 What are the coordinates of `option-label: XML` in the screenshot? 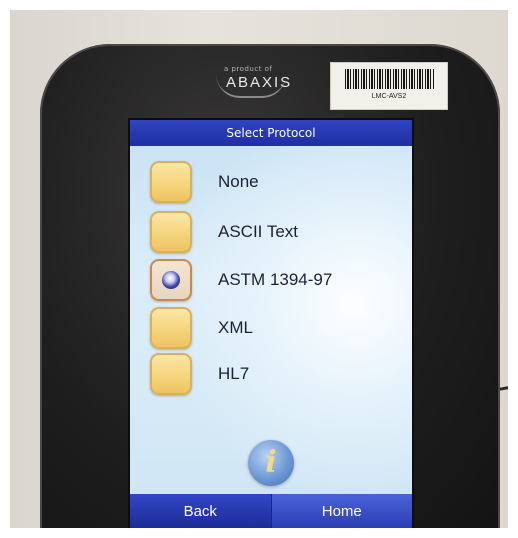 It's located at (235, 327).